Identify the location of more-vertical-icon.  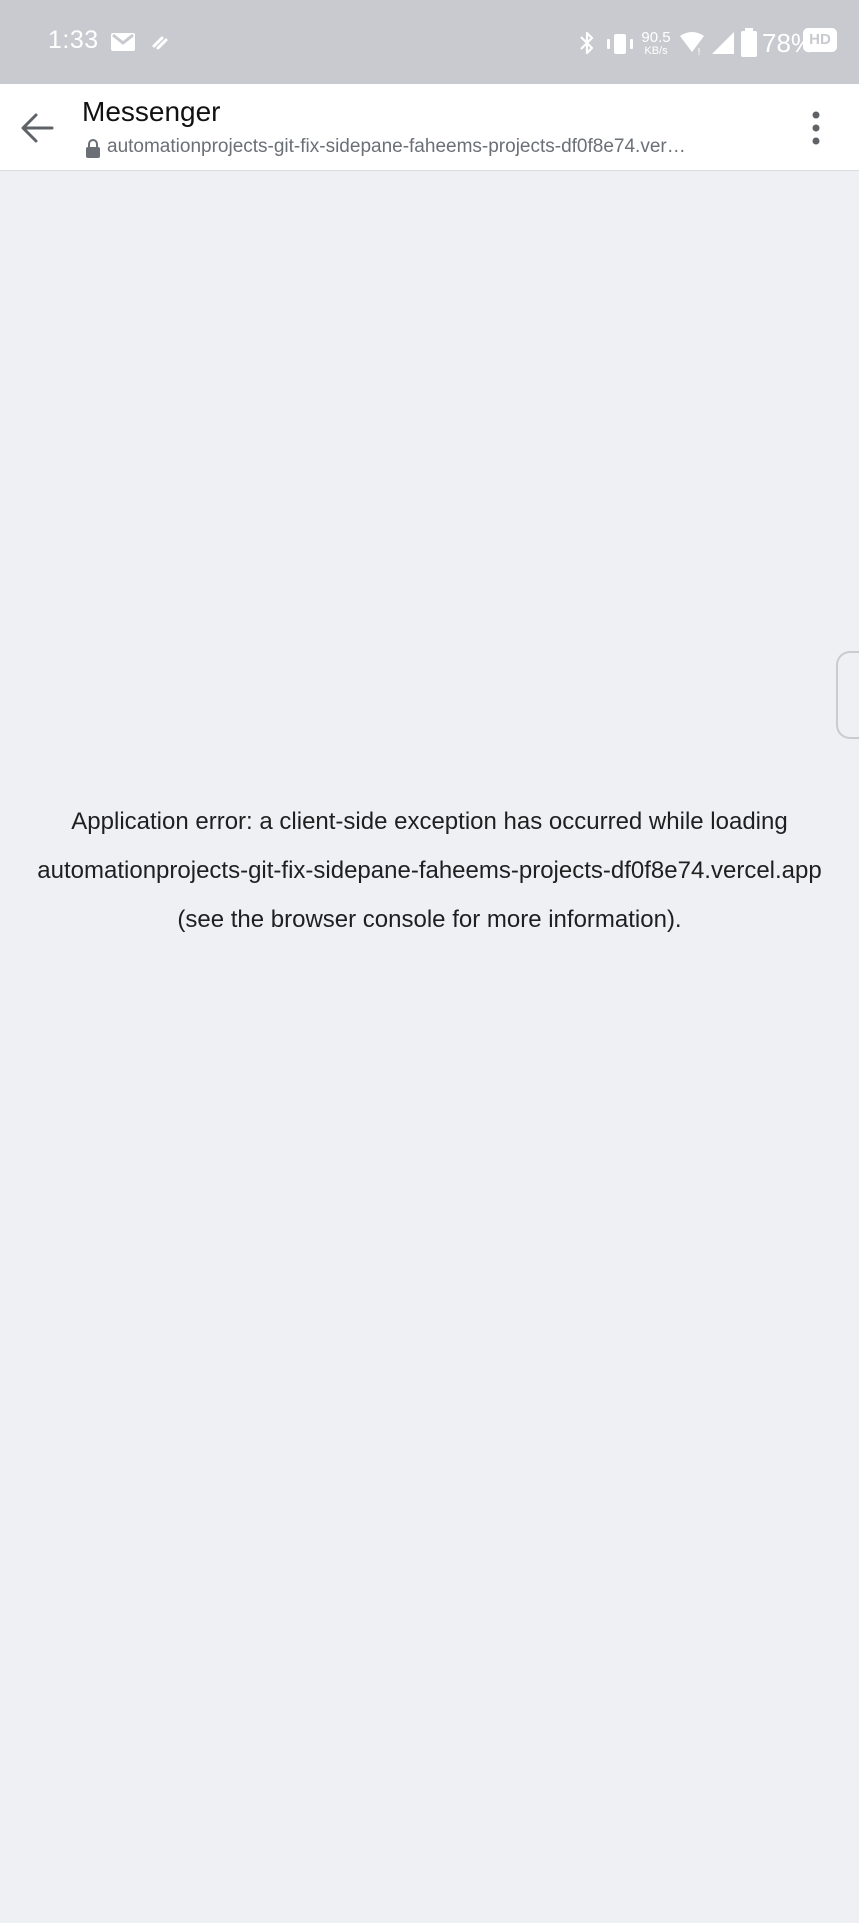
(816, 128).